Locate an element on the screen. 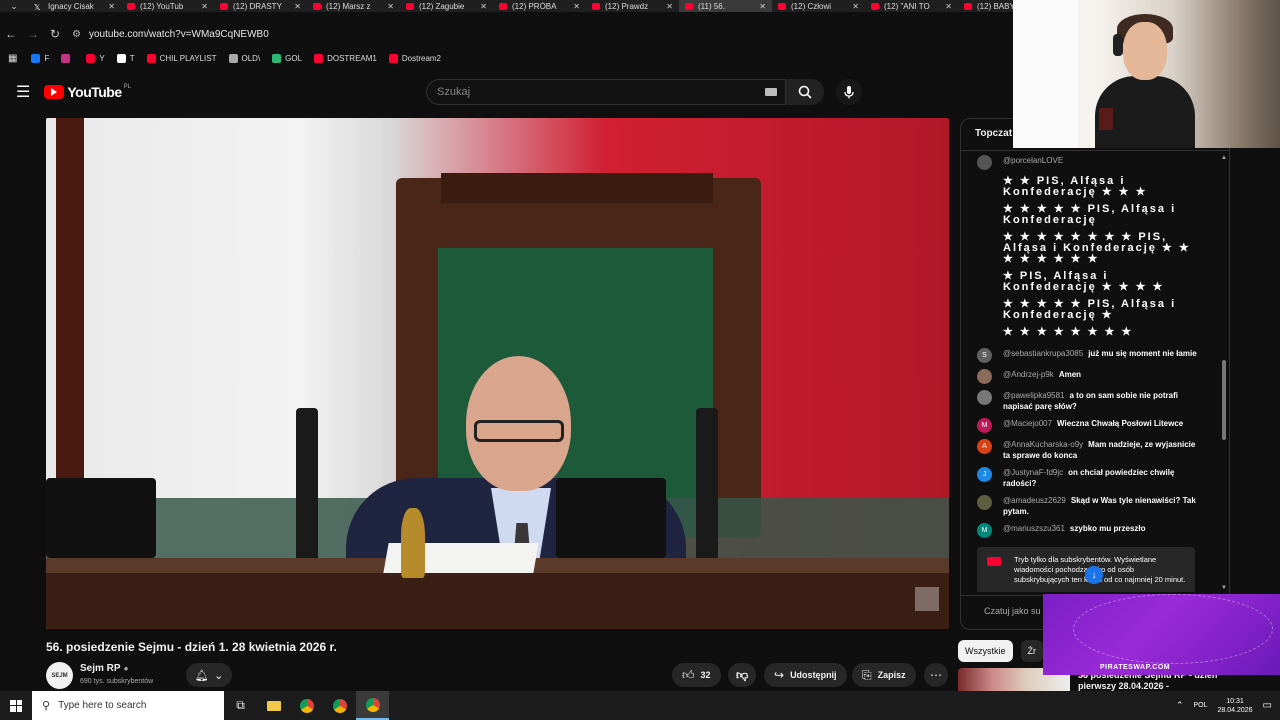  browser-tab: (12) Marsz z ✕ is located at coordinates (353, 6).